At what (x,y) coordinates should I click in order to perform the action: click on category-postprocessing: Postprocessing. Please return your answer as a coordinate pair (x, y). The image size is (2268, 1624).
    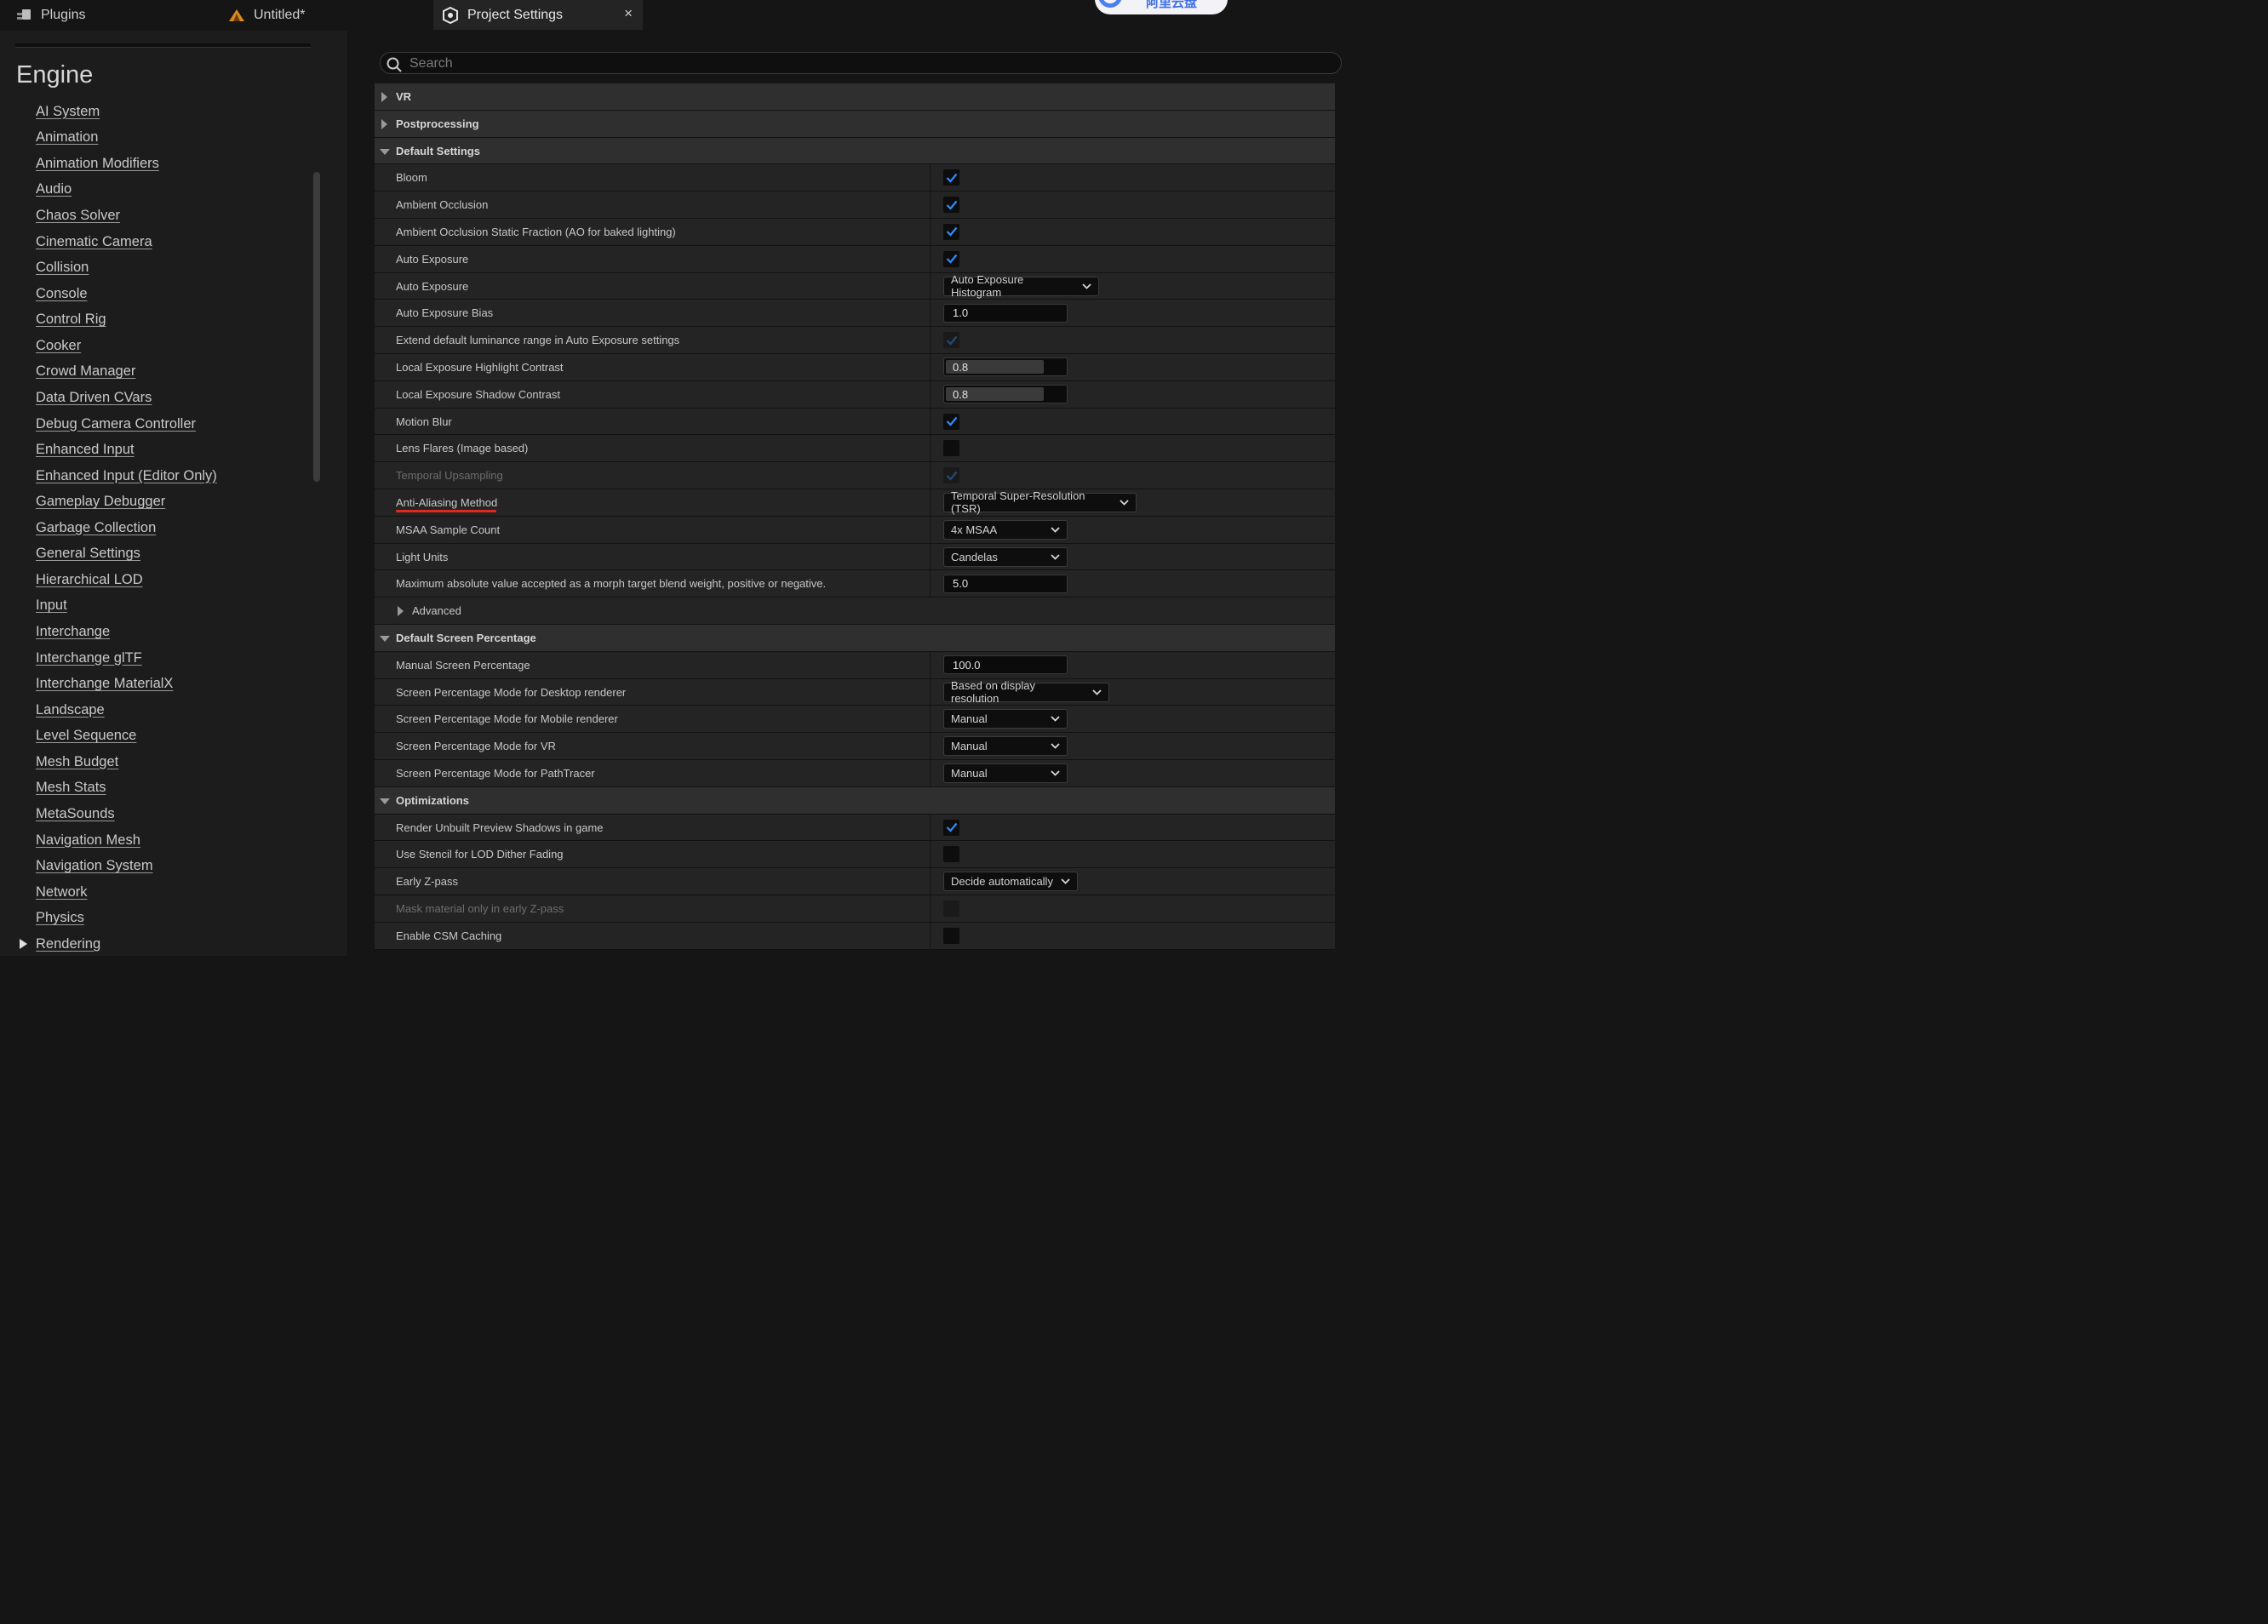
    Looking at the image, I should click on (855, 124).